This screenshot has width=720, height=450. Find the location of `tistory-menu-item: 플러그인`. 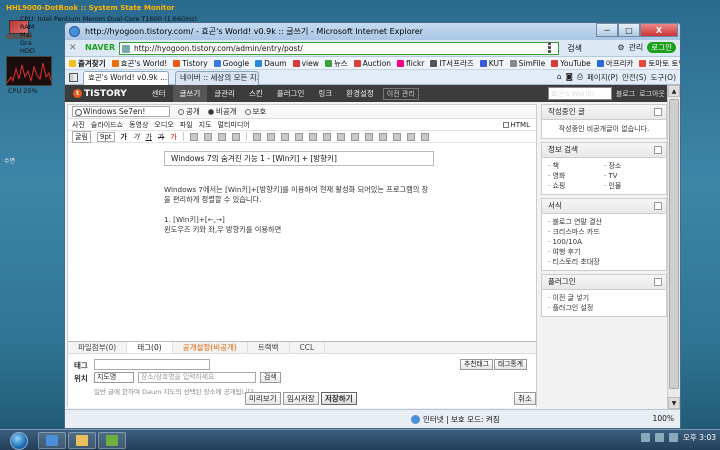

tistory-menu-item: 플러그인 is located at coordinates (291, 93).